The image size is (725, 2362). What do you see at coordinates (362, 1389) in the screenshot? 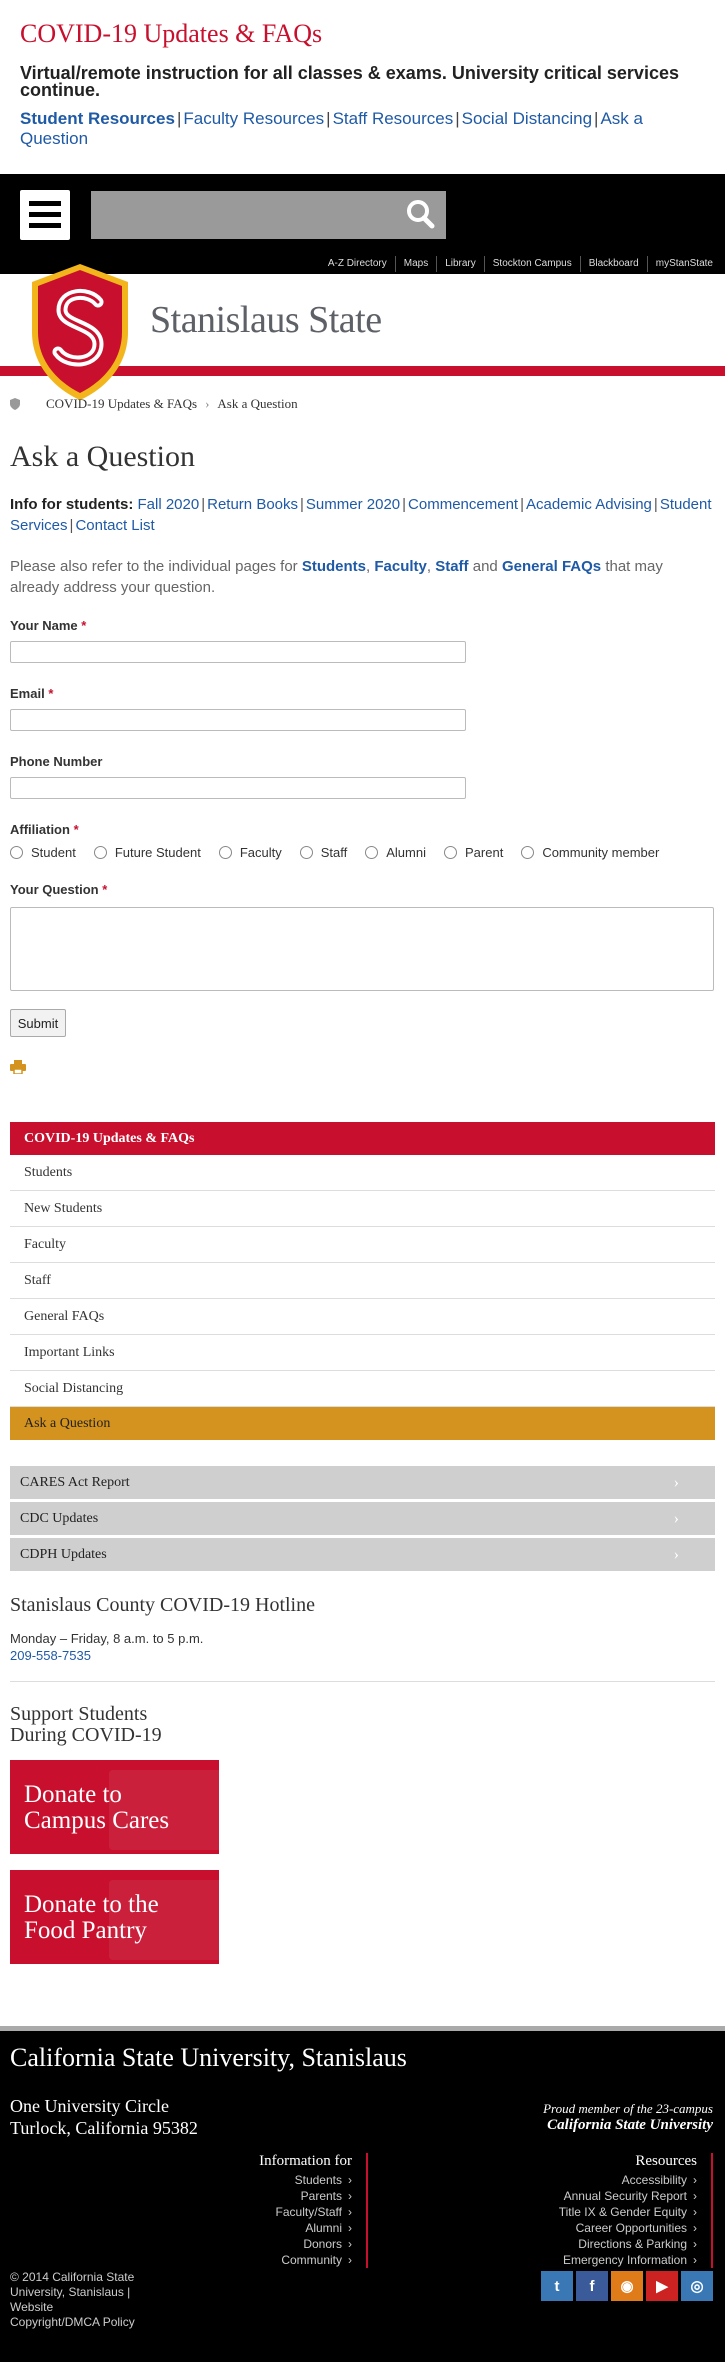
I see `section-nav-item-social-distancing: Social Distancing` at bounding box center [362, 1389].